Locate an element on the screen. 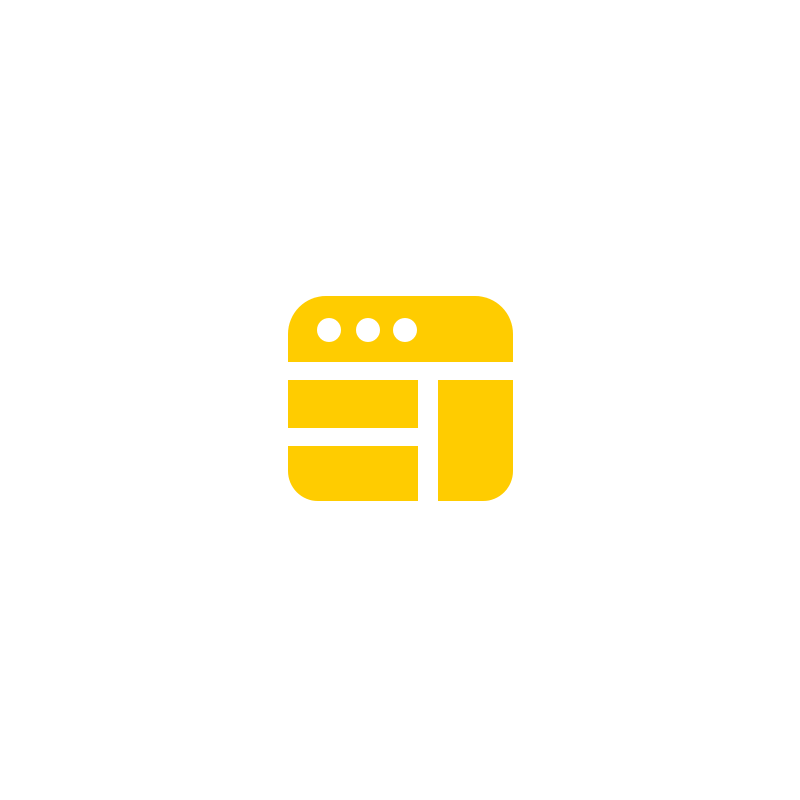 The image size is (800, 800). browser-window-layout-icon-svg is located at coordinates (400, 398).